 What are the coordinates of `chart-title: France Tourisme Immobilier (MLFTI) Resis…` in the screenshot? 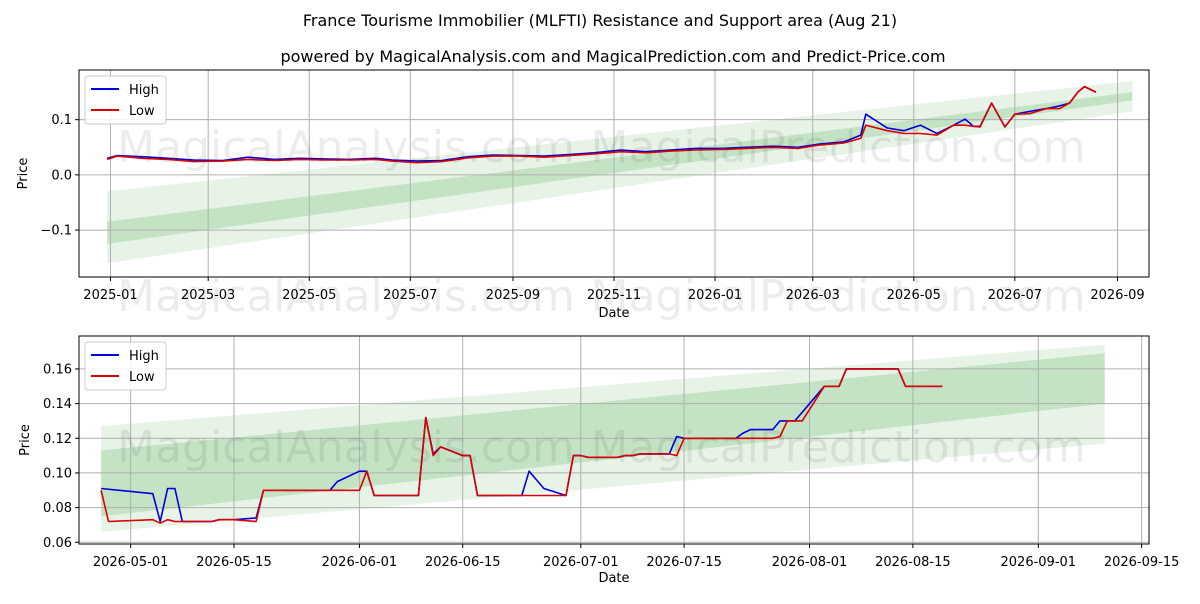 It's located at (600, 20).